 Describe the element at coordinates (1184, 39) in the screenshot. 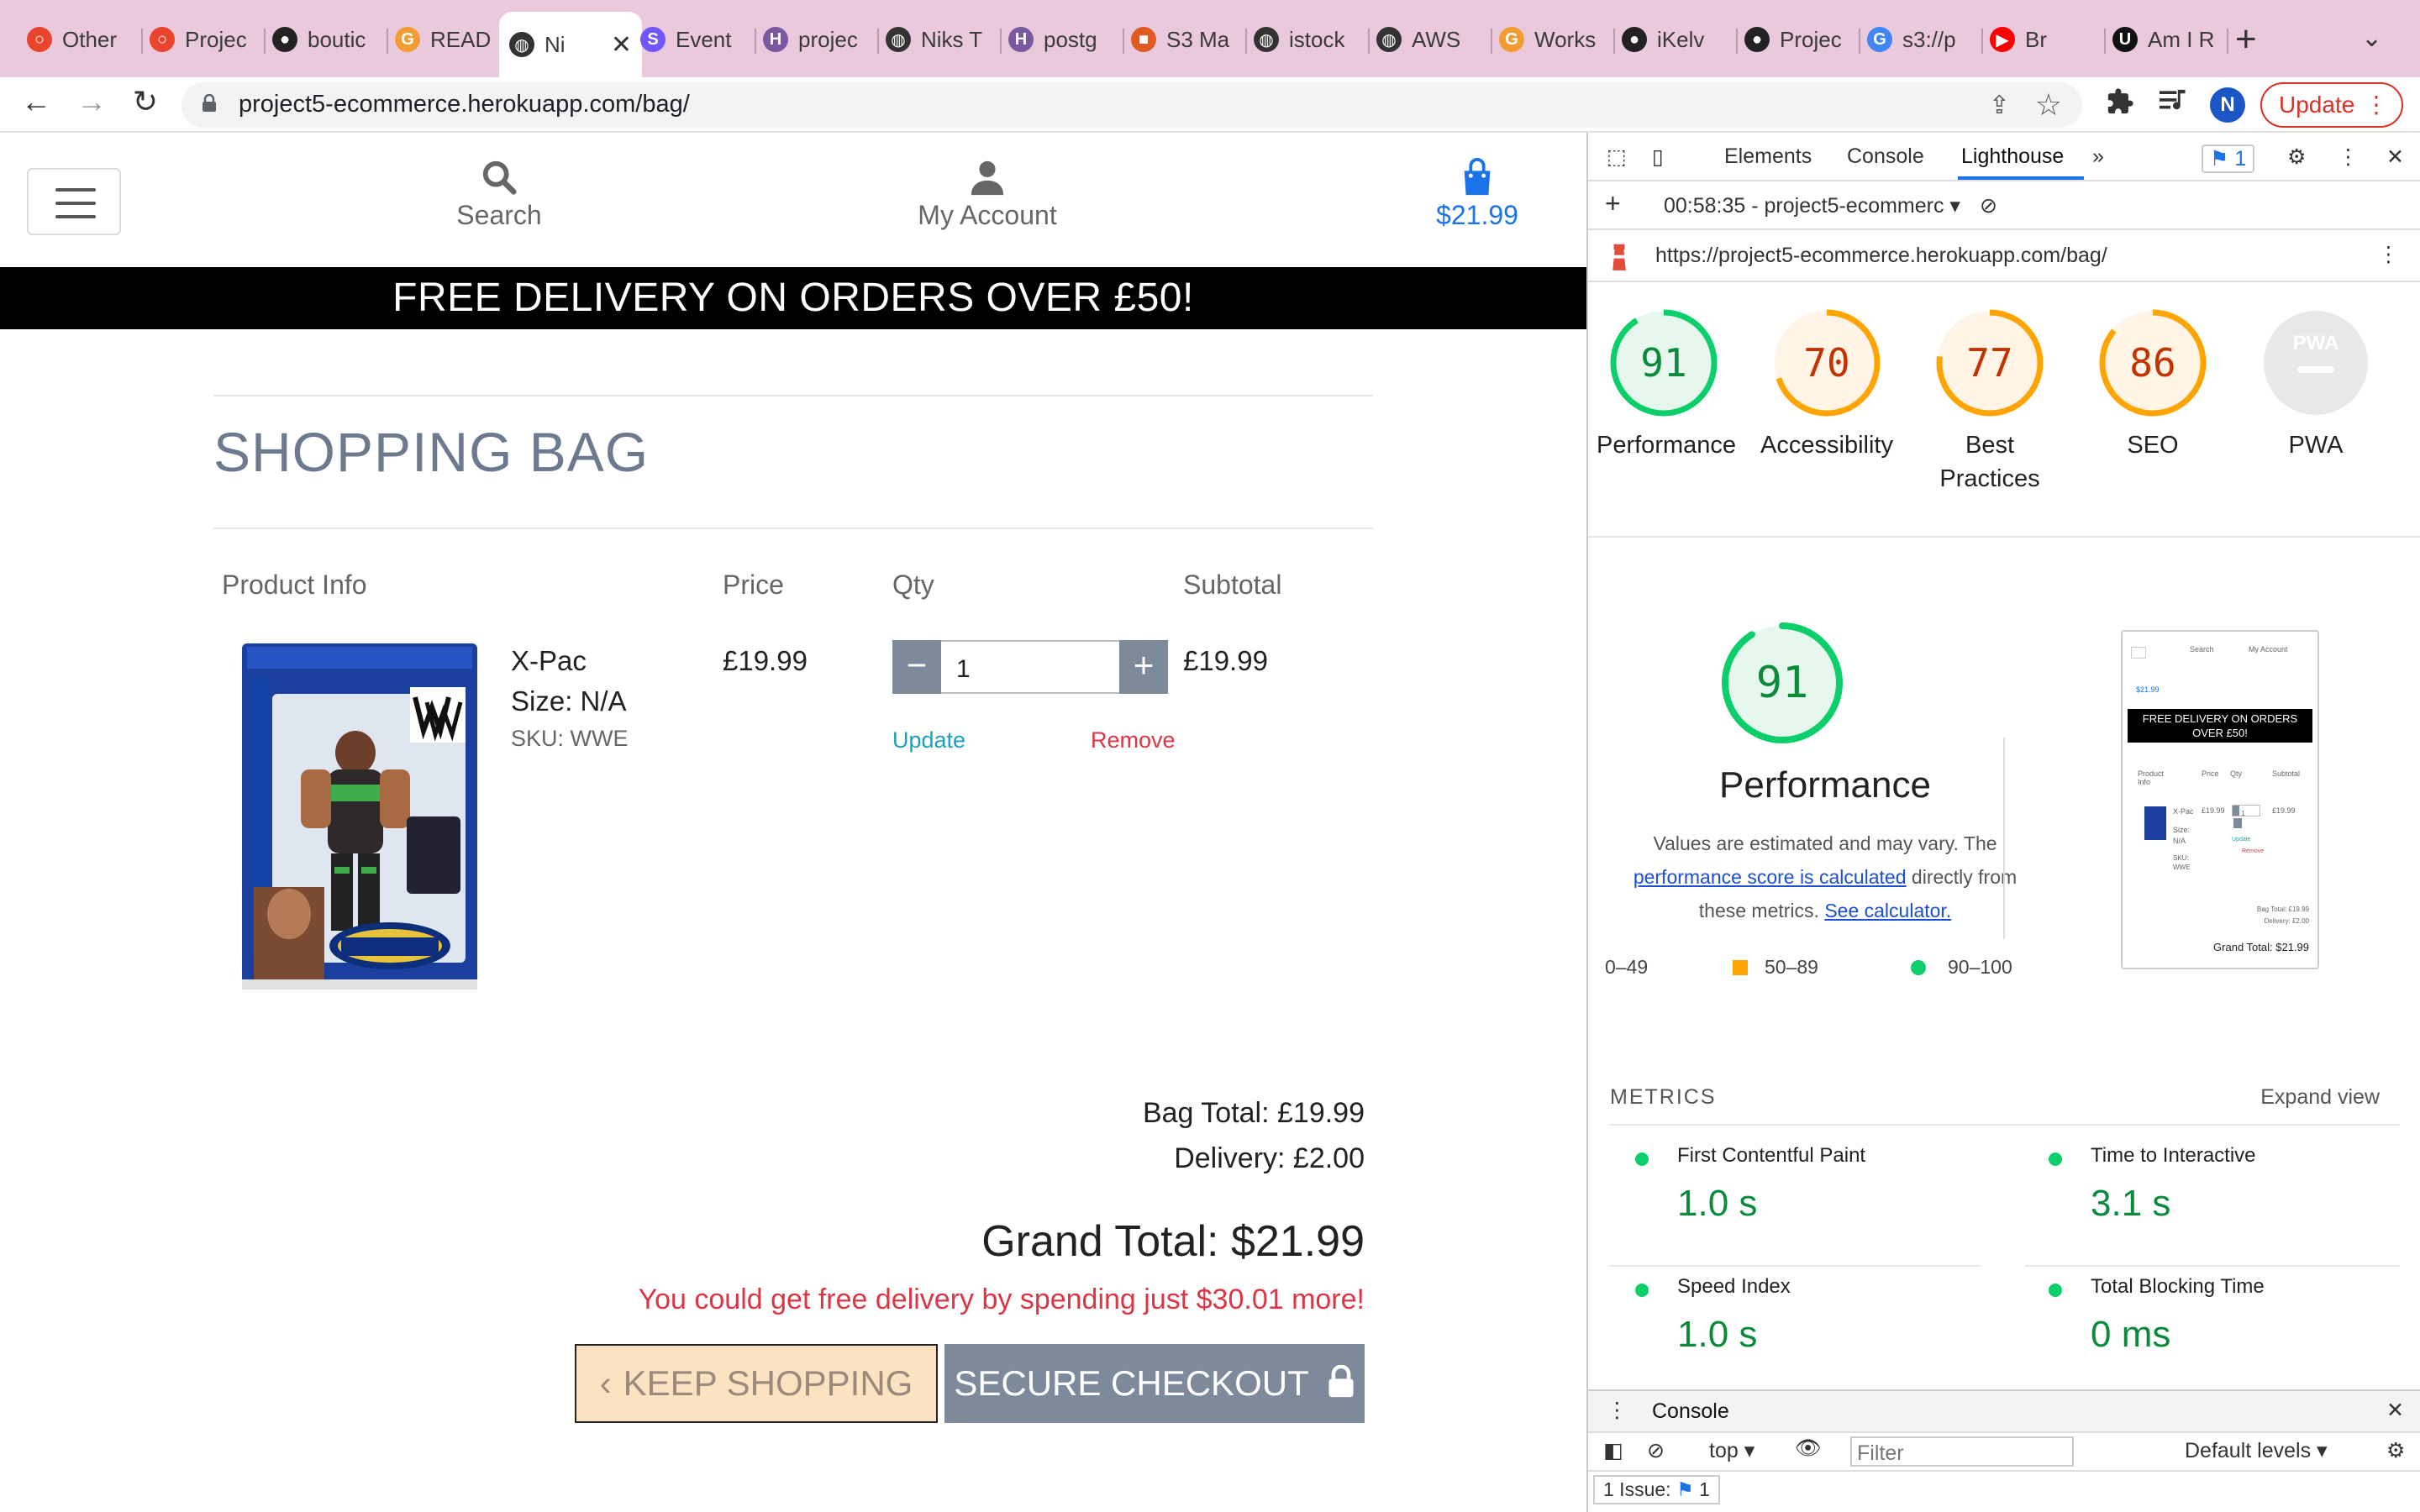

I see `browser-tab: ■ S3 Ma` at that location.